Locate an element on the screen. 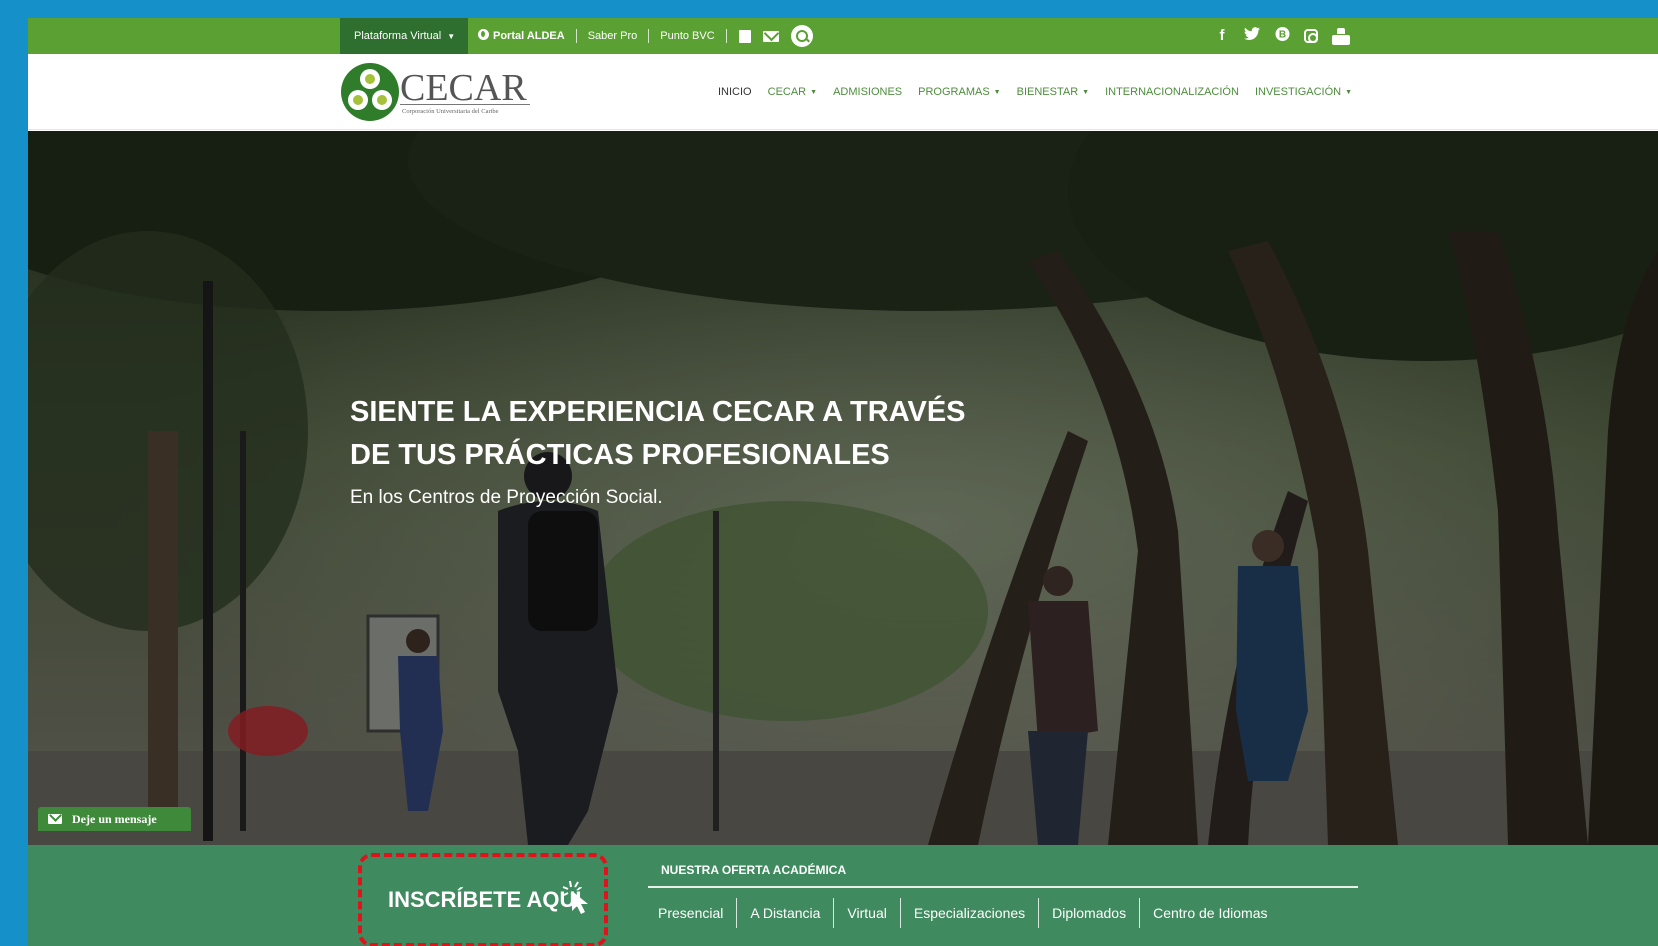 The height and width of the screenshot is (946, 1658). nav-item-bienestar: BIENESTAR ▼ is located at coordinates (1053, 92).